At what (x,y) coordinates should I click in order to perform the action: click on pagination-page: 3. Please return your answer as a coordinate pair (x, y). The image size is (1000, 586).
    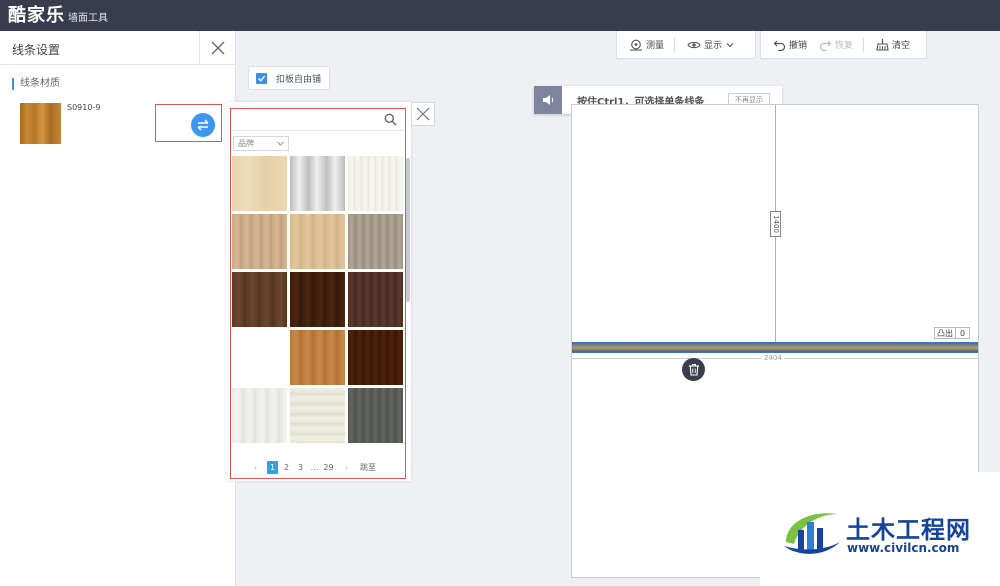
    Looking at the image, I should click on (300, 467).